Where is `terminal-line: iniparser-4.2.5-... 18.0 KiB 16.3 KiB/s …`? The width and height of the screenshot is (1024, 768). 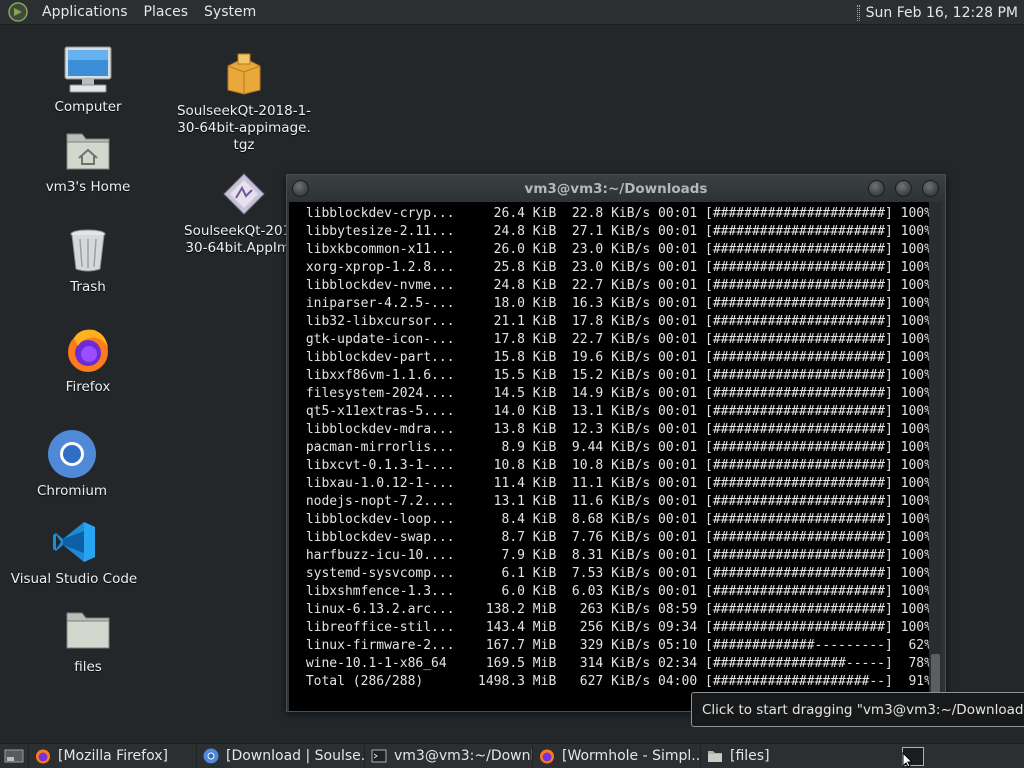
terminal-line: iniparser-4.2.5-... 18.0 KiB 16.3 KiB/s … is located at coordinates (613, 303).